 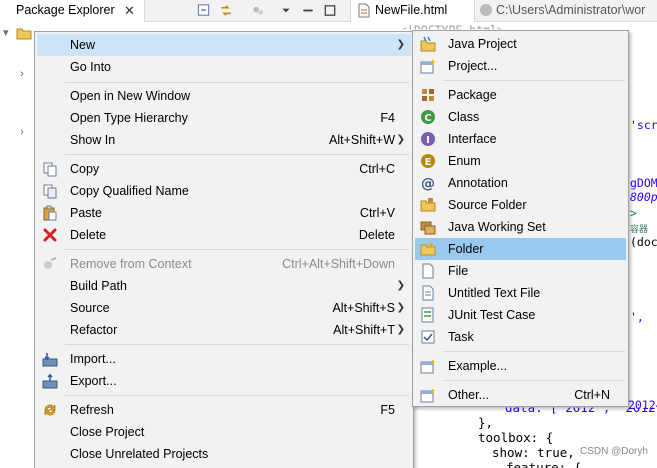 What do you see at coordinates (65, 10) in the screenshot?
I see `package-explorer-tab-title: Package Explorer` at bounding box center [65, 10].